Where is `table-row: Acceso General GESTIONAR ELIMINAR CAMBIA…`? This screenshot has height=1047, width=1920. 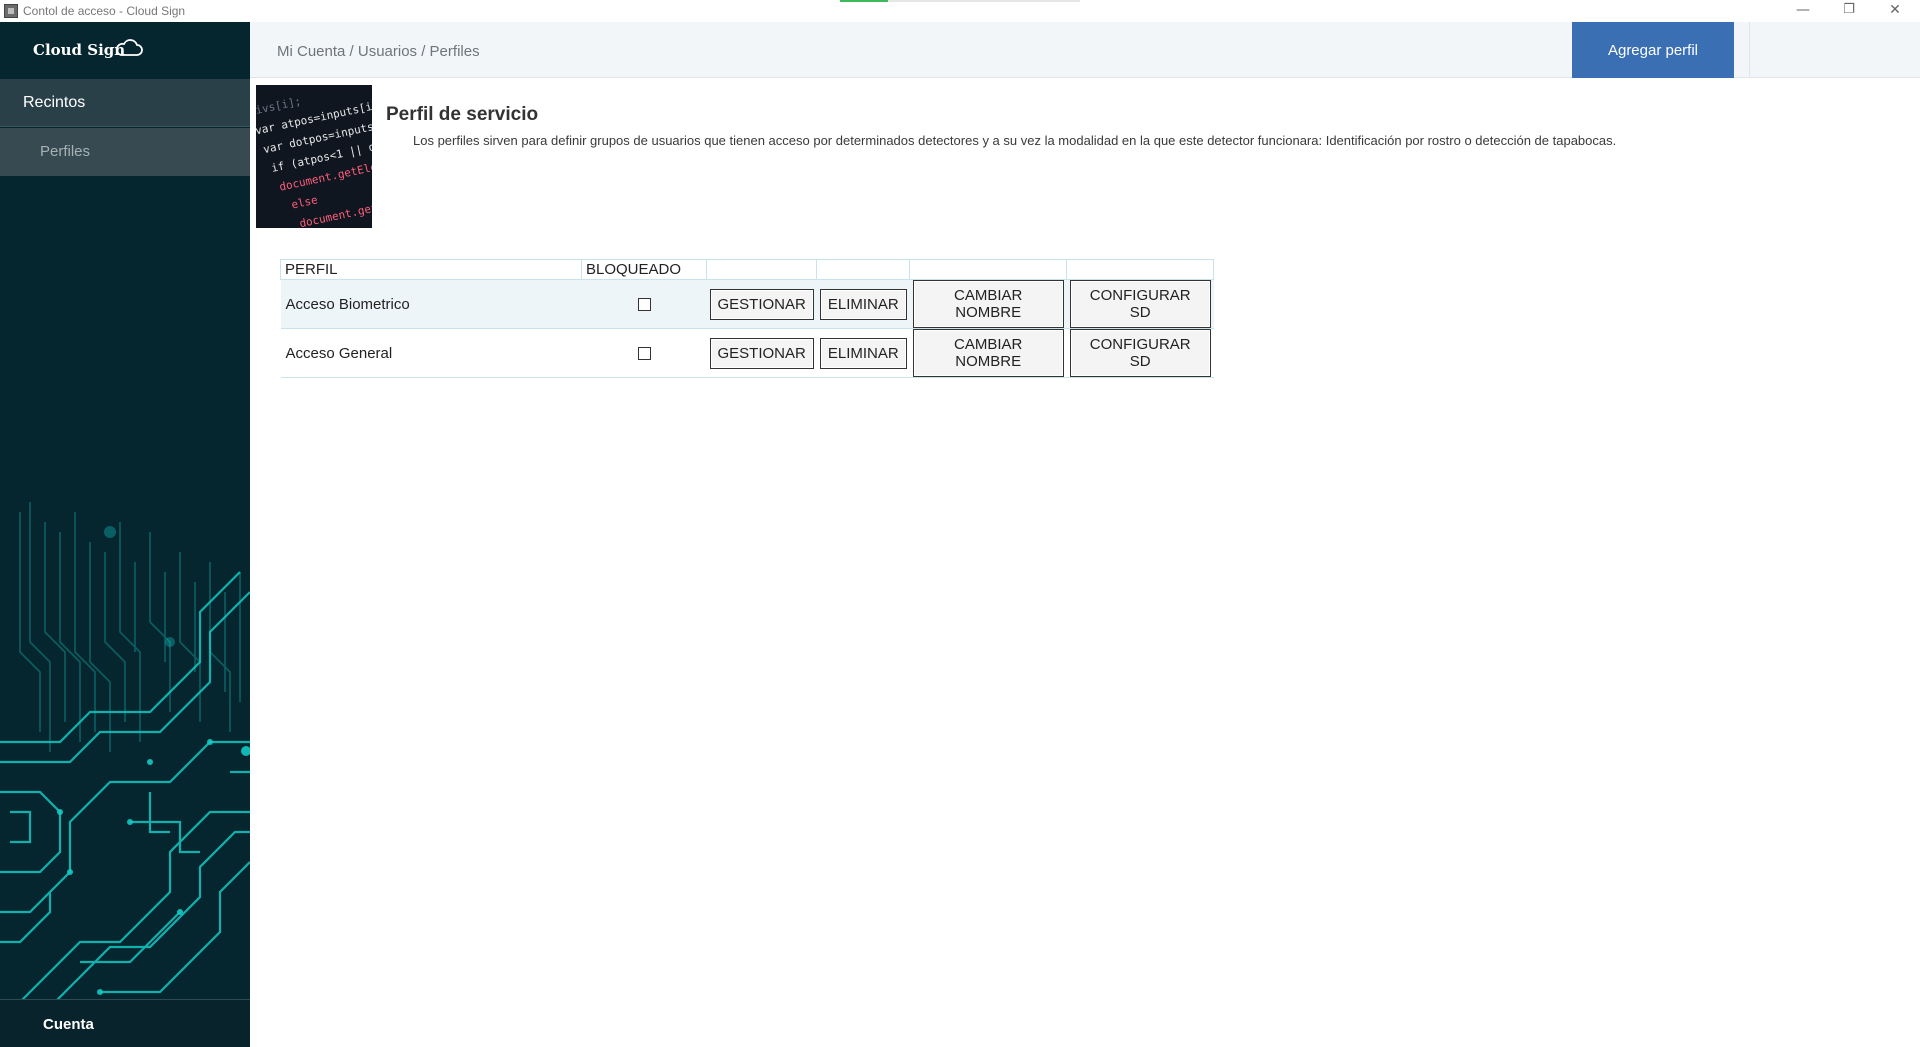
table-row: Acceso General GESTIONAR ELIMINAR CAMBIA… is located at coordinates (747, 353).